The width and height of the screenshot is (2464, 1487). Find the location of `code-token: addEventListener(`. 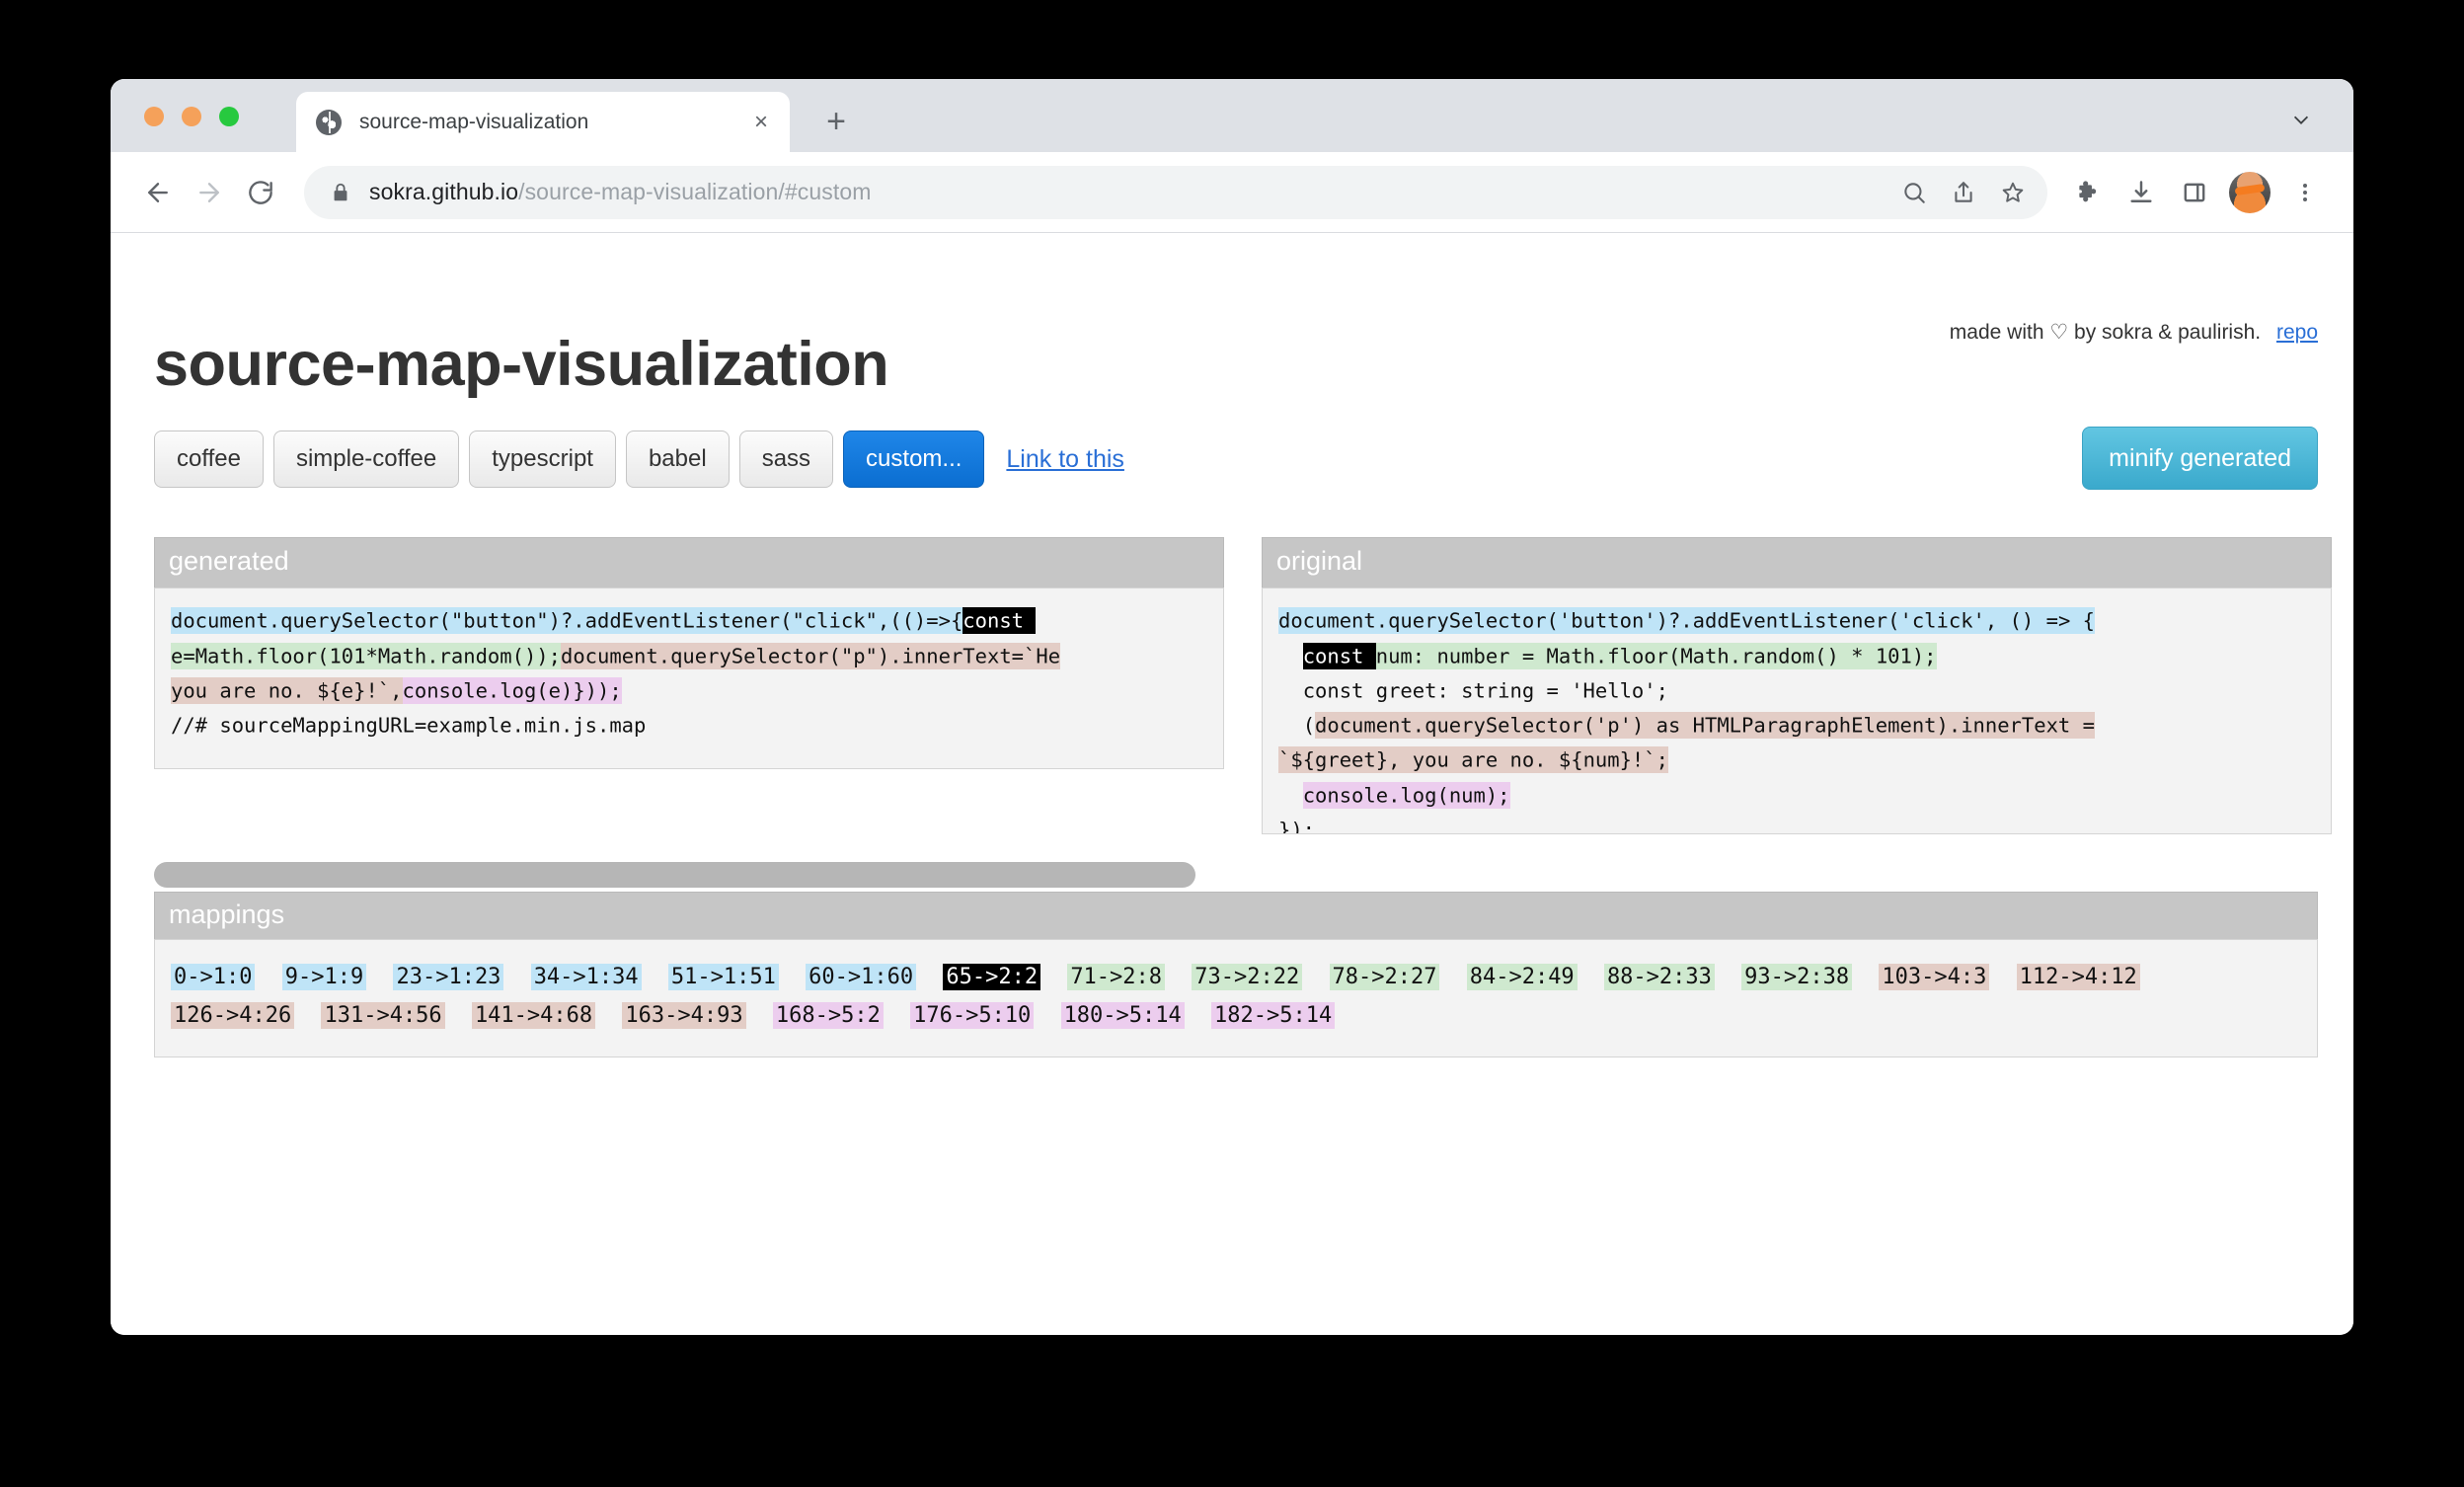

code-token: addEventListener( is located at coordinates (688, 621).